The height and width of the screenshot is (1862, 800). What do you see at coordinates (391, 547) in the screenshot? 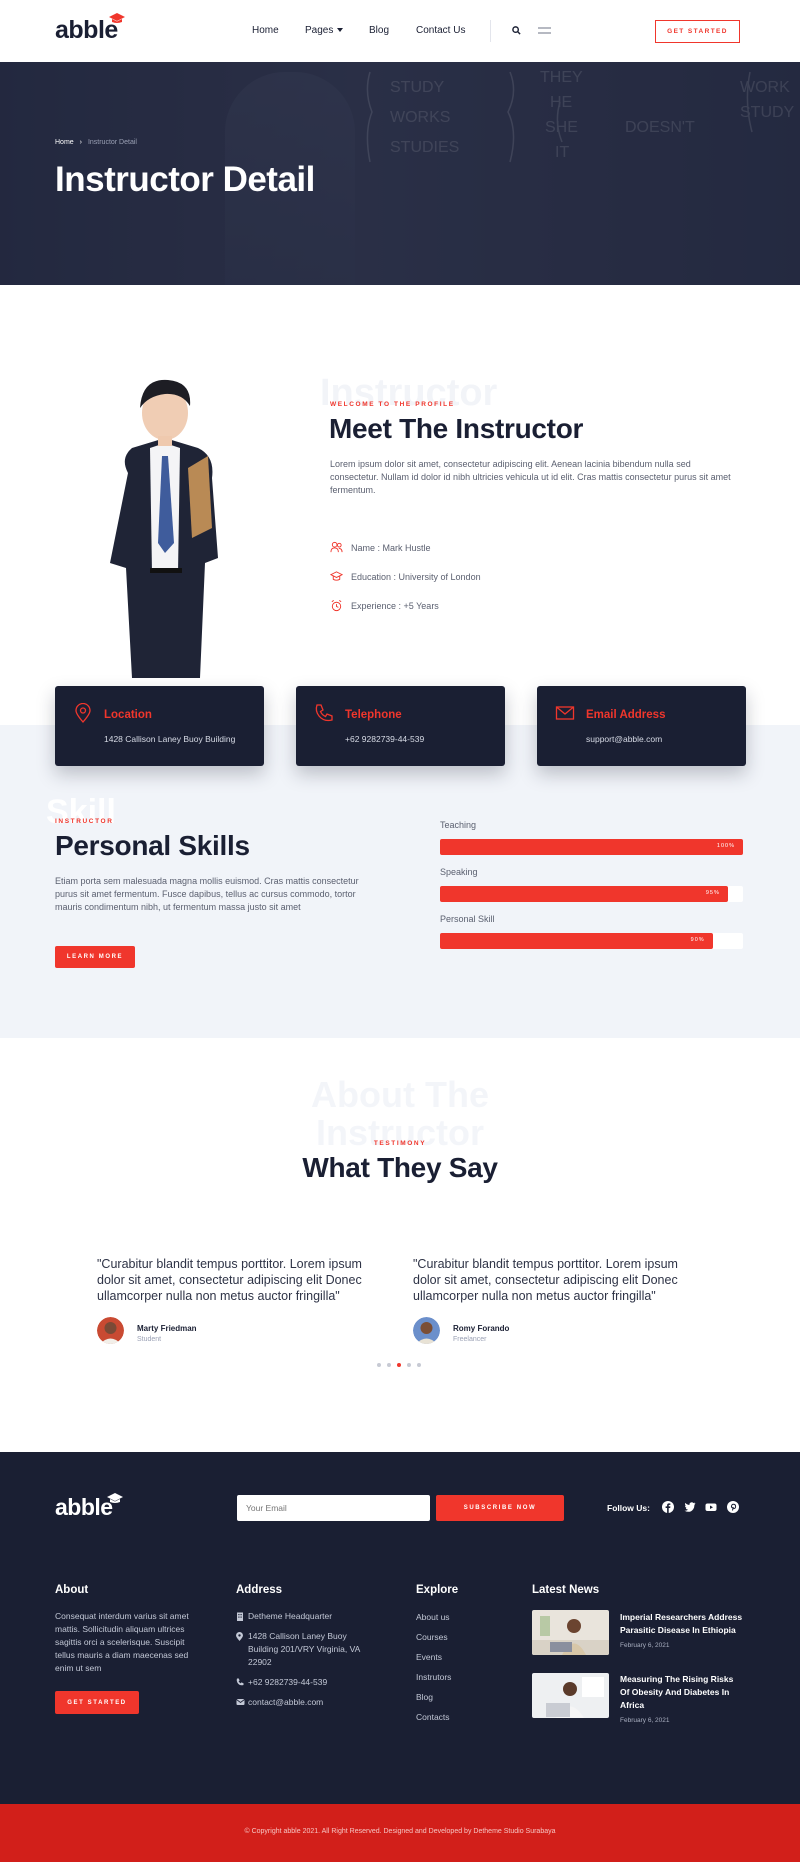
I see `info-name-label: Name : Mark Hustle` at bounding box center [391, 547].